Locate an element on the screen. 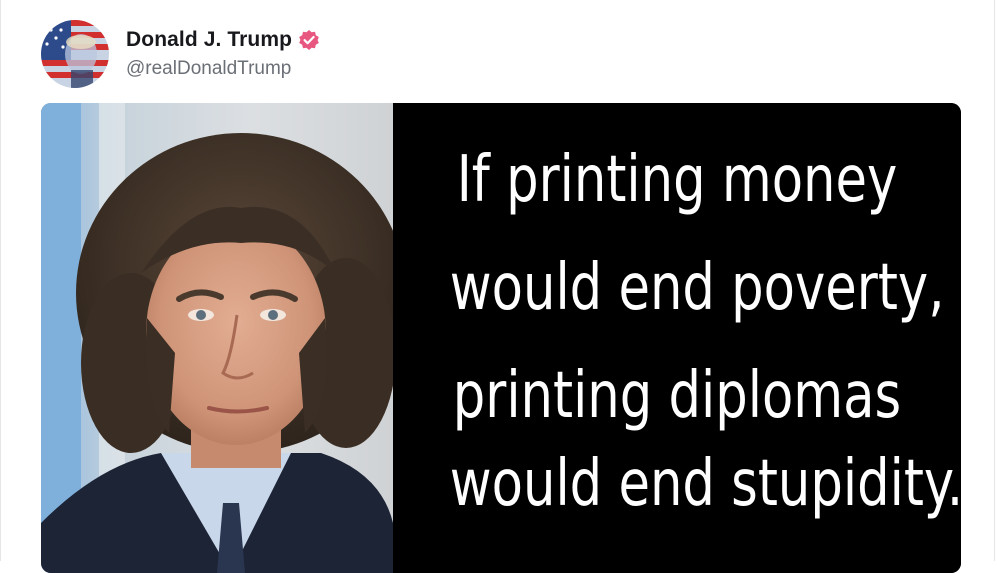 This screenshot has height=573, width=997. quote-line-1: If printing money is located at coordinates (677, 180).